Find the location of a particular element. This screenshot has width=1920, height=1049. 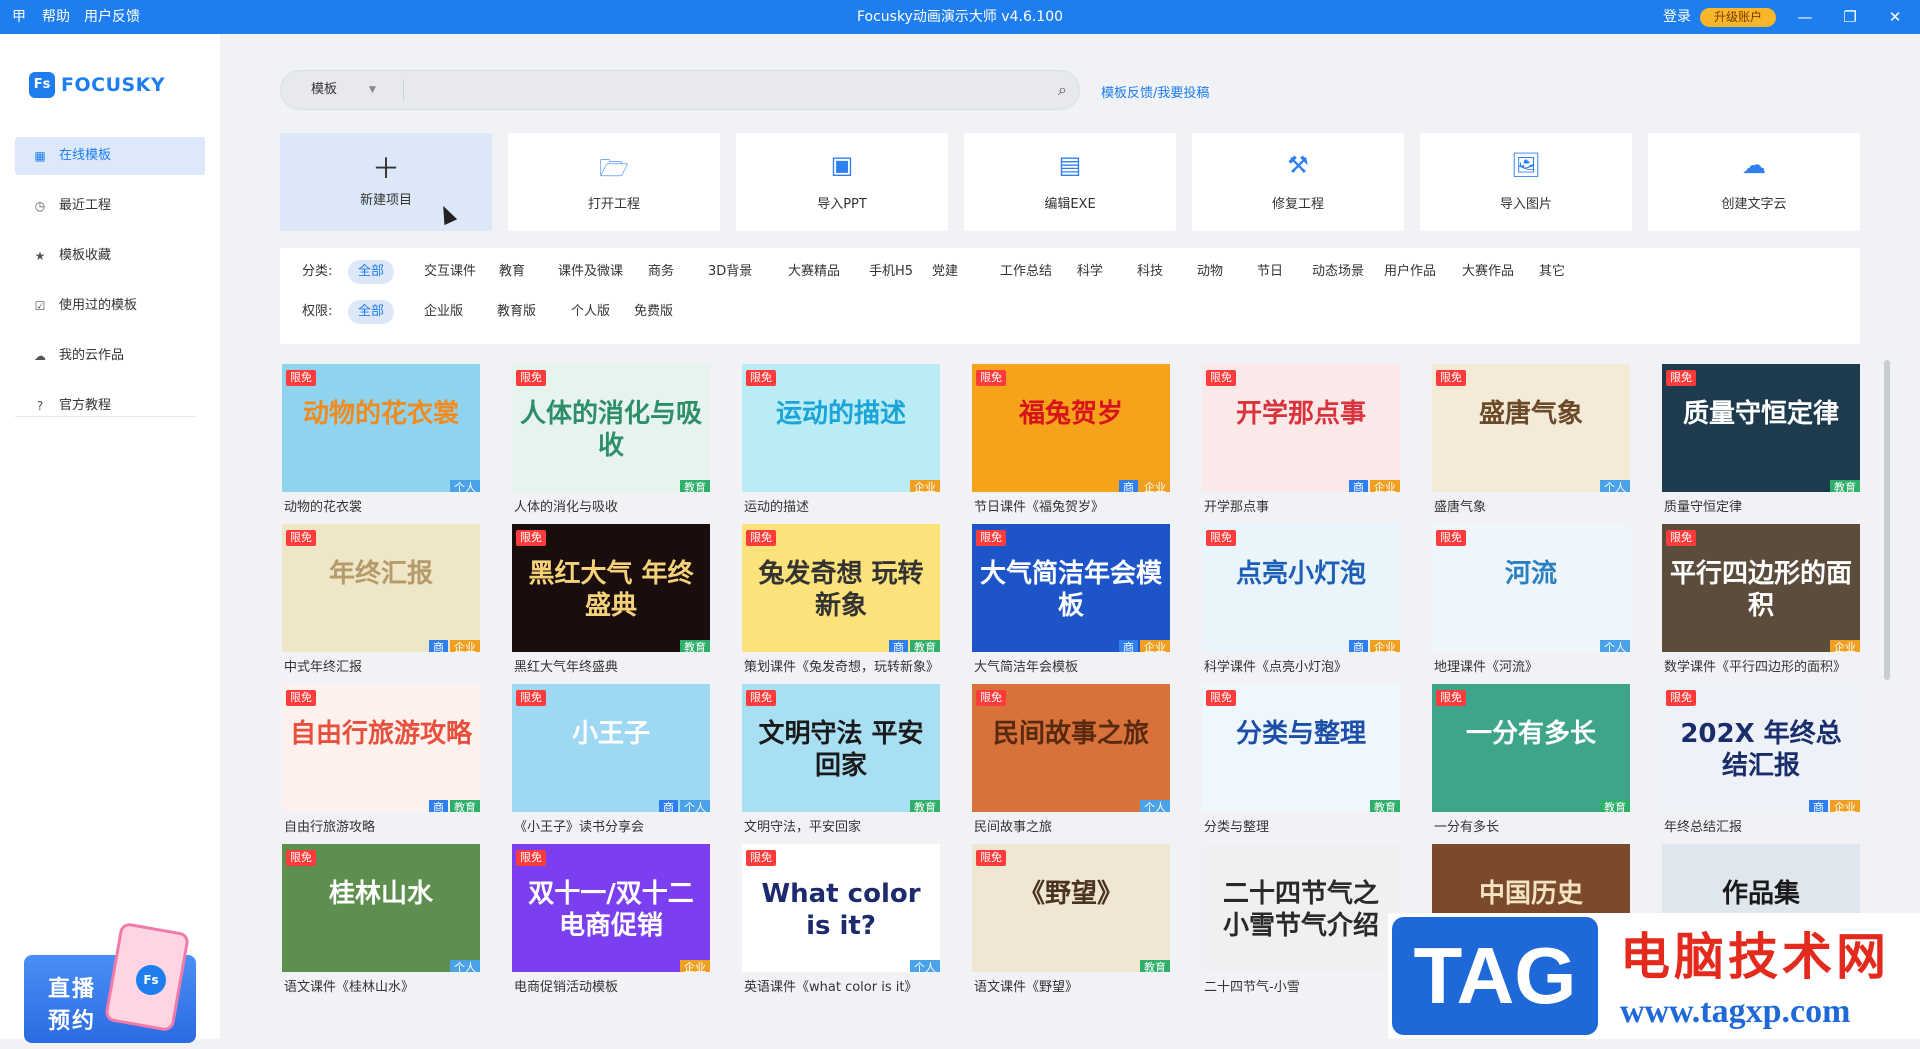

sidebar-item: ▦ 在线模板 is located at coordinates (110, 156).